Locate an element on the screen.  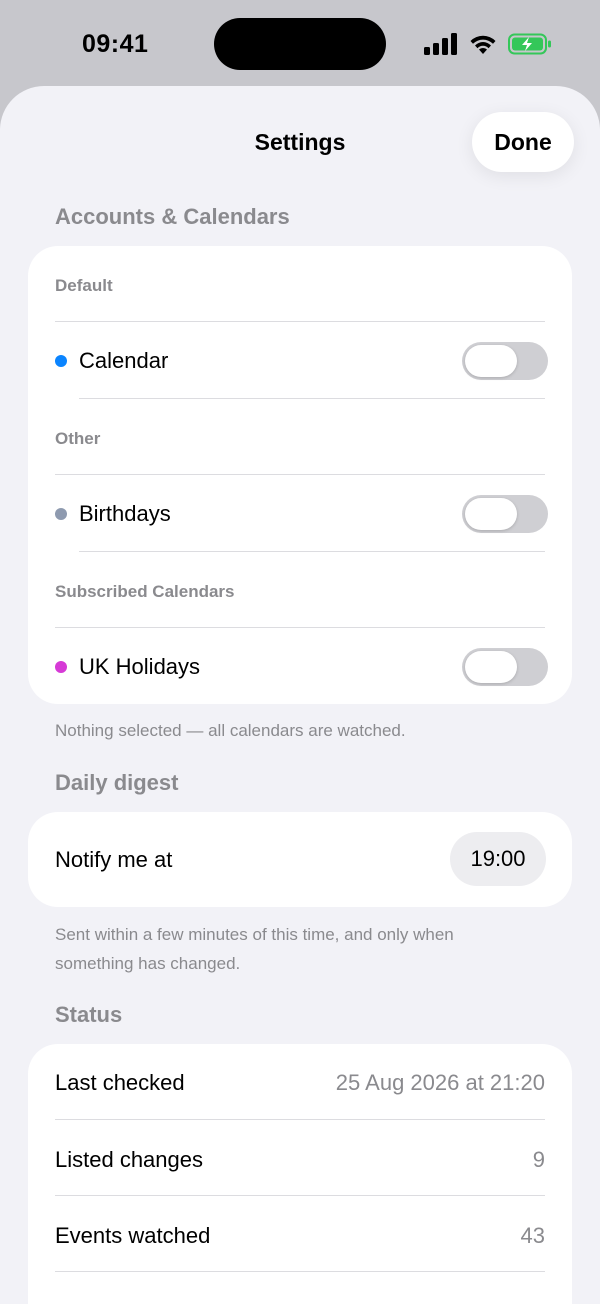
notify-label: Notify me at is located at coordinates (114, 859).